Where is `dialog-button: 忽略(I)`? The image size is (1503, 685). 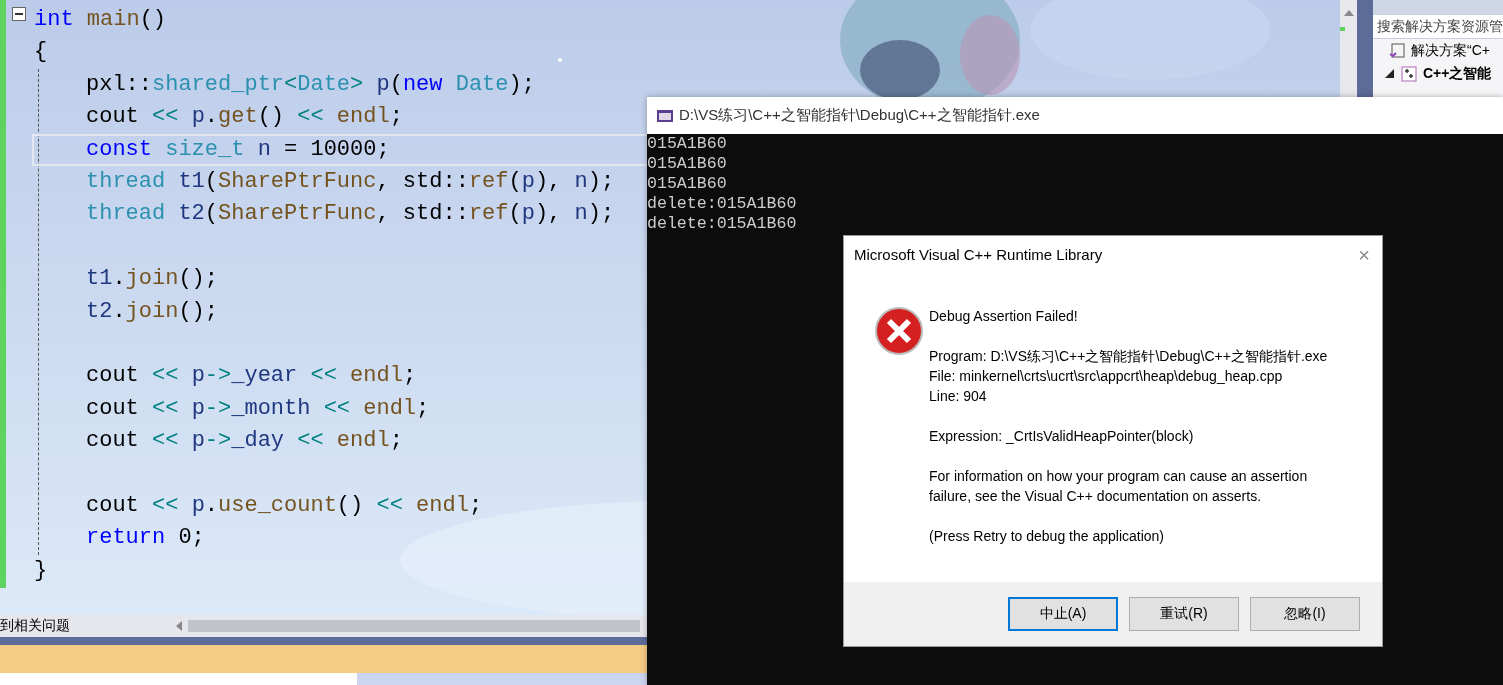
dialog-button: 忽略(I) is located at coordinates (1305, 614).